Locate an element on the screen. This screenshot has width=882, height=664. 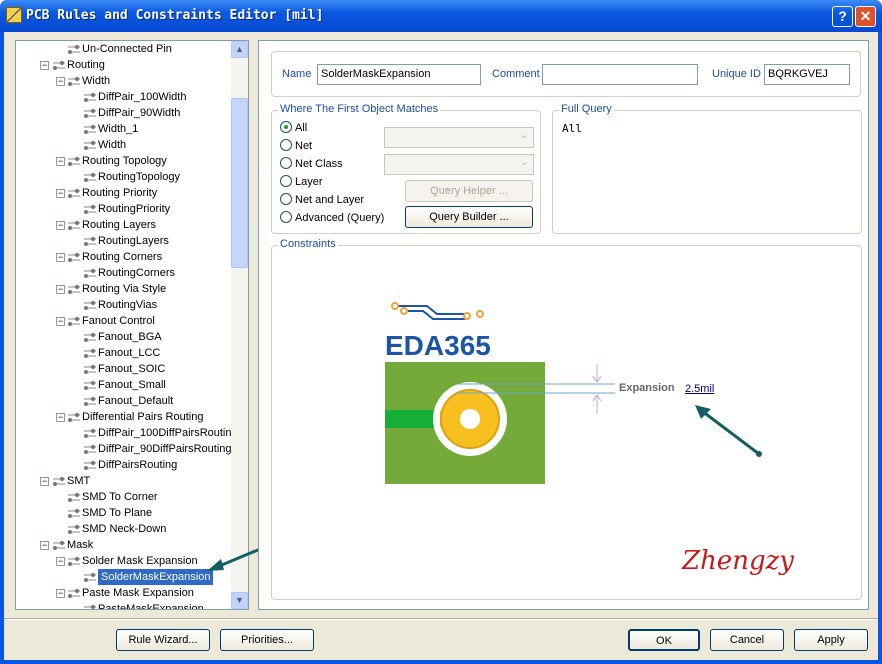
name-input: SolderMaskExpansion is located at coordinates (399, 74).